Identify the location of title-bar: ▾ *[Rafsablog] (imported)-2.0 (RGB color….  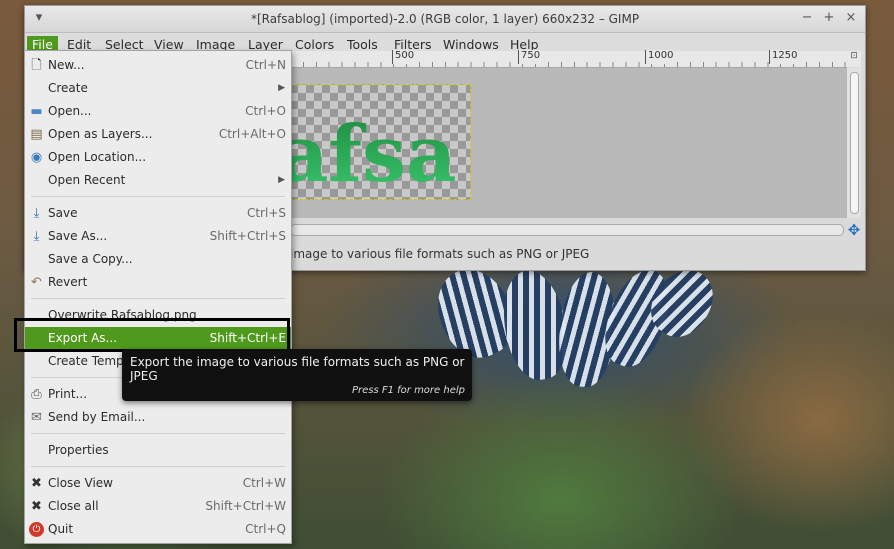
(445, 19).